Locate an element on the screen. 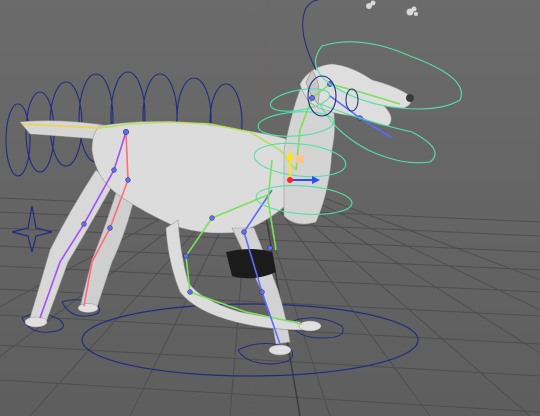 The image size is (540, 416). dog-nose is located at coordinates (410, 98).